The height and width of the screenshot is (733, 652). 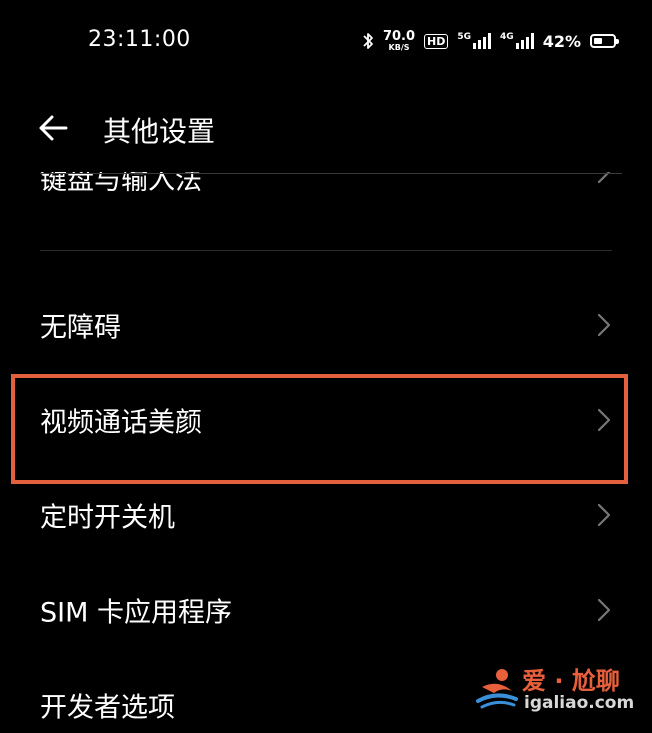 I want to click on watermark: 爱 · 尬聊 igaliao.com, so click(x=557, y=690).